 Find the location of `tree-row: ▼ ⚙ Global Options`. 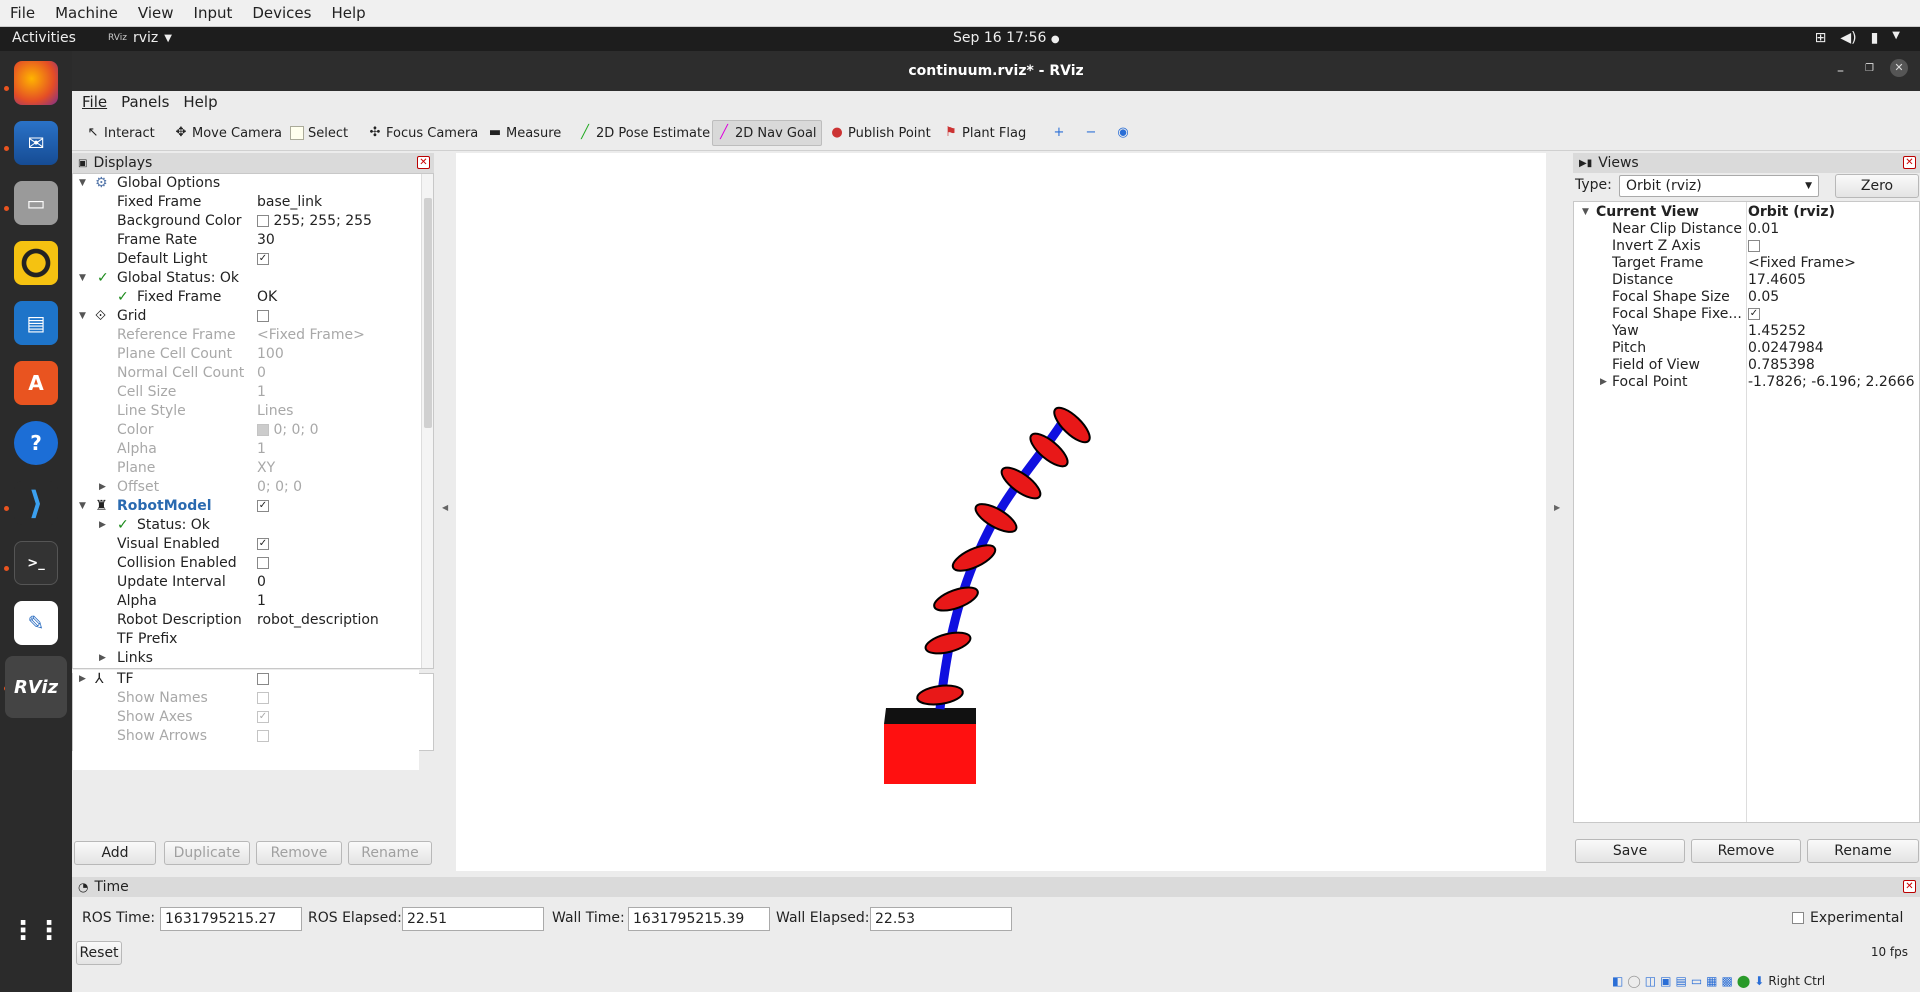

tree-row: ▼ ⚙ Global Options is located at coordinates (246, 183).